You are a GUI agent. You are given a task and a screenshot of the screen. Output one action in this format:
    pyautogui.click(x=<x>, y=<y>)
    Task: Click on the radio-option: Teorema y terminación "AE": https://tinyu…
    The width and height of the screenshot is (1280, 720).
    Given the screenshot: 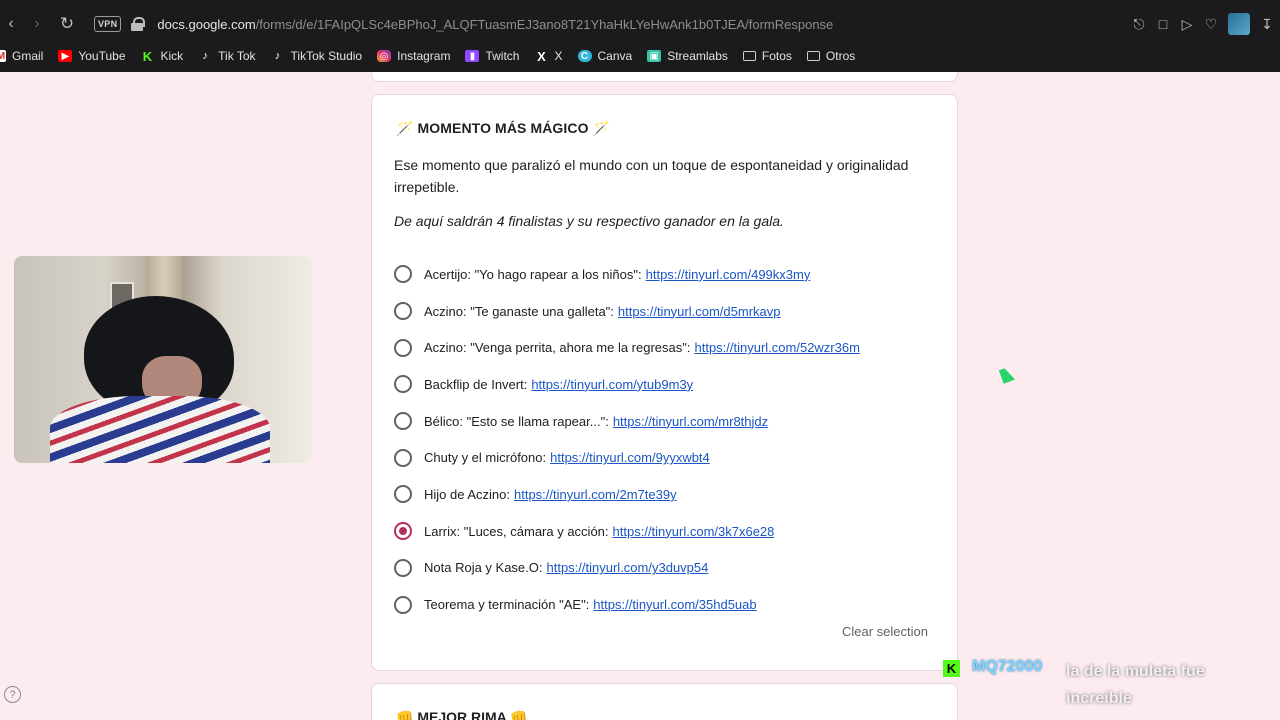 What is the action you would take?
    pyautogui.click(x=627, y=604)
    